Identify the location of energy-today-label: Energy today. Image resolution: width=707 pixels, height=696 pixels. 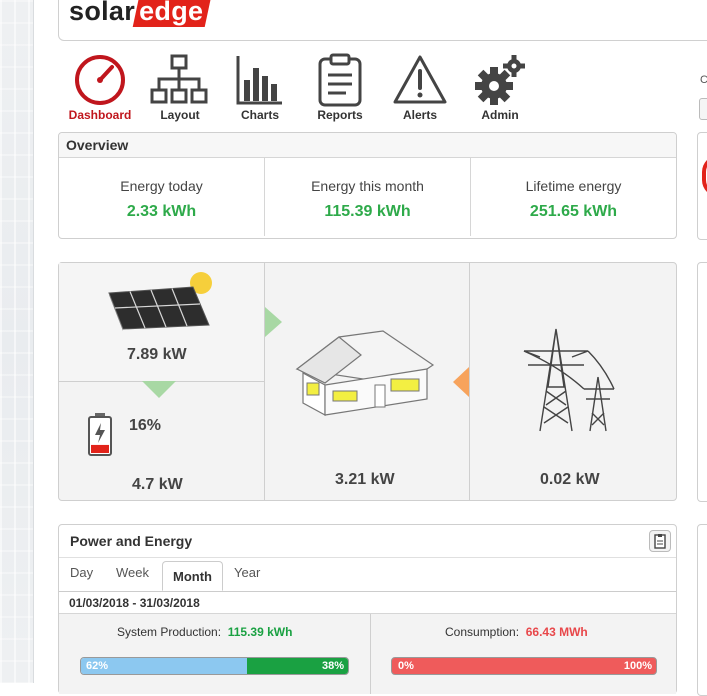
(161, 186).